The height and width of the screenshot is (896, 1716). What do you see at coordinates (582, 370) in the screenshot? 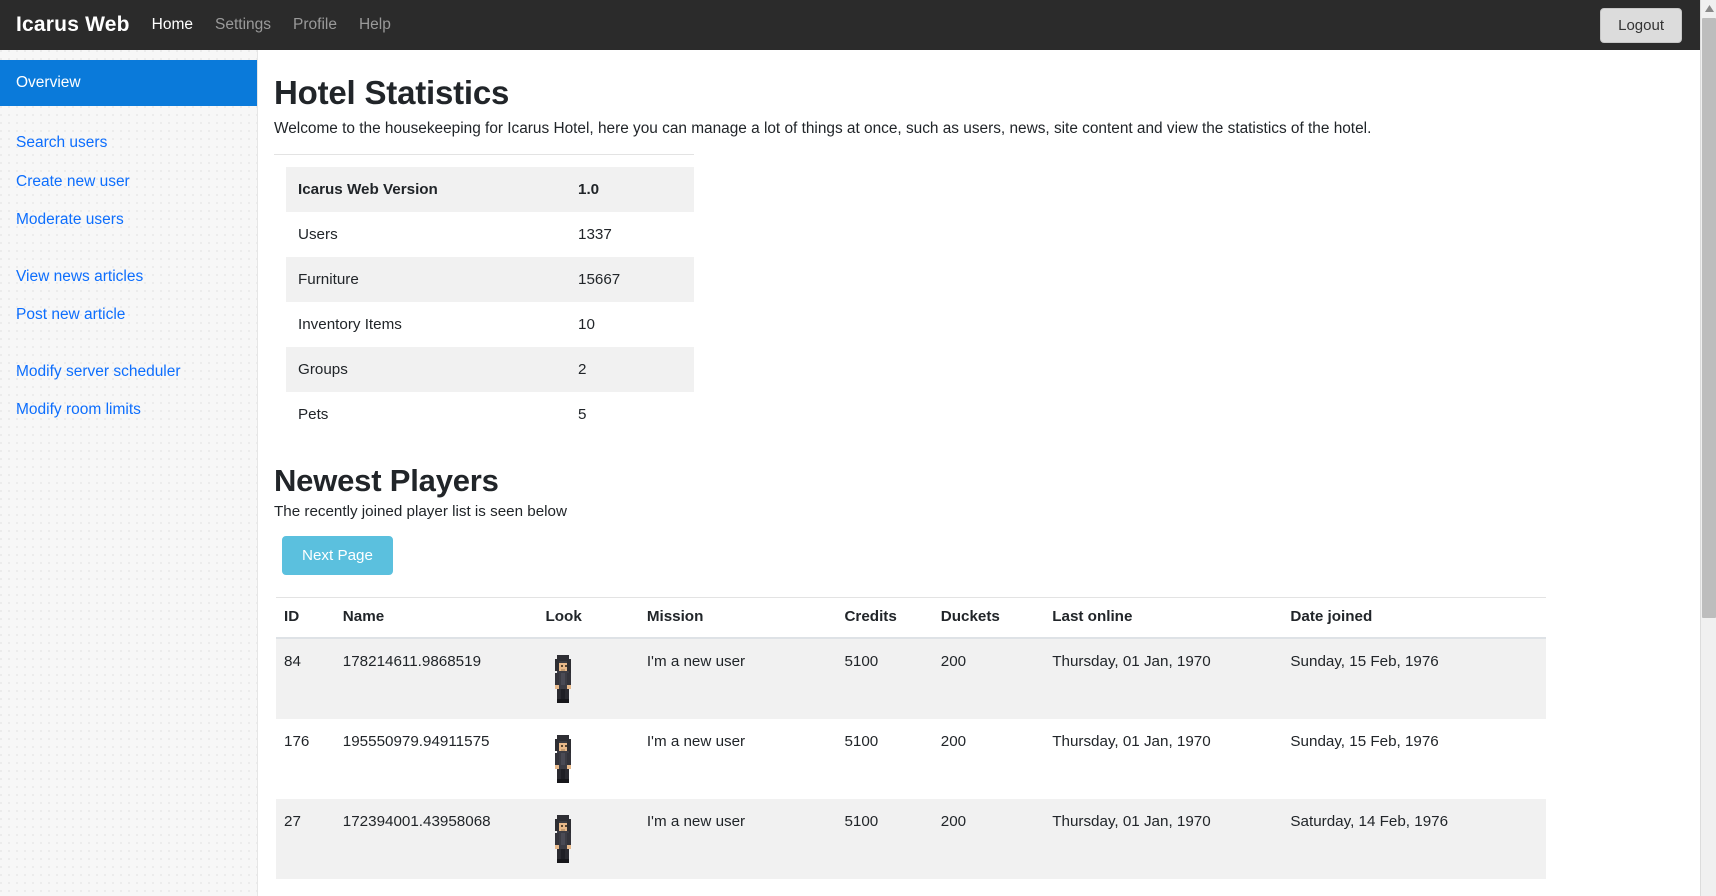
I see `stats-value: 2` at bounding box center [582, 370].